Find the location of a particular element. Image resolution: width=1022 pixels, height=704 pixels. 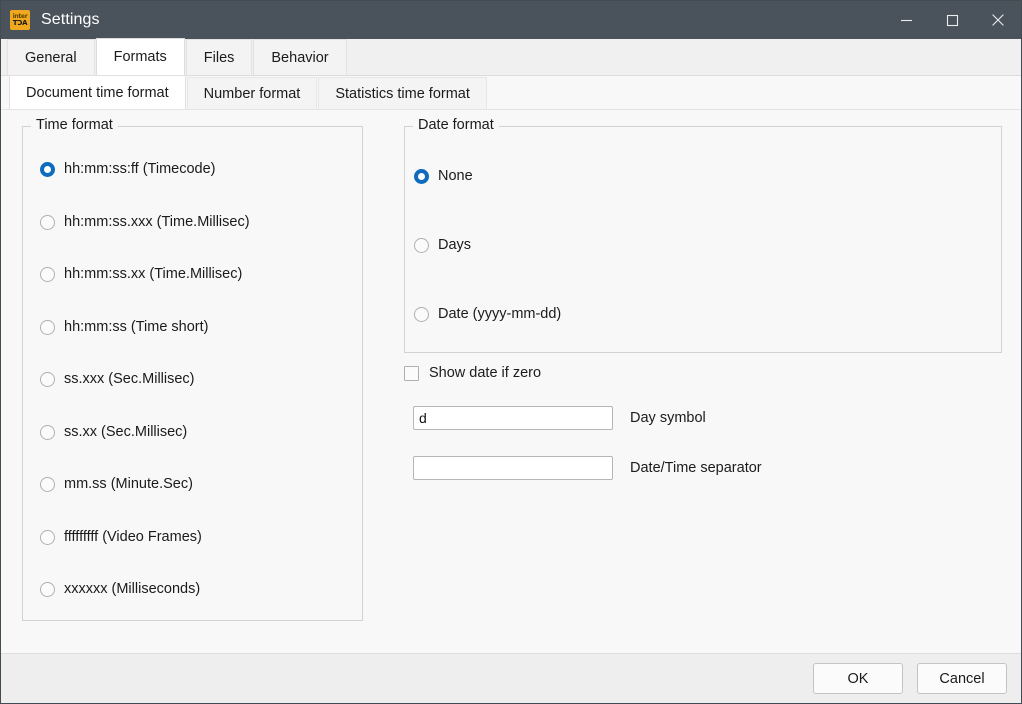

radio-time-format-video-frames: fffffffff (Video Frames) is located at coordinates (121, 537).